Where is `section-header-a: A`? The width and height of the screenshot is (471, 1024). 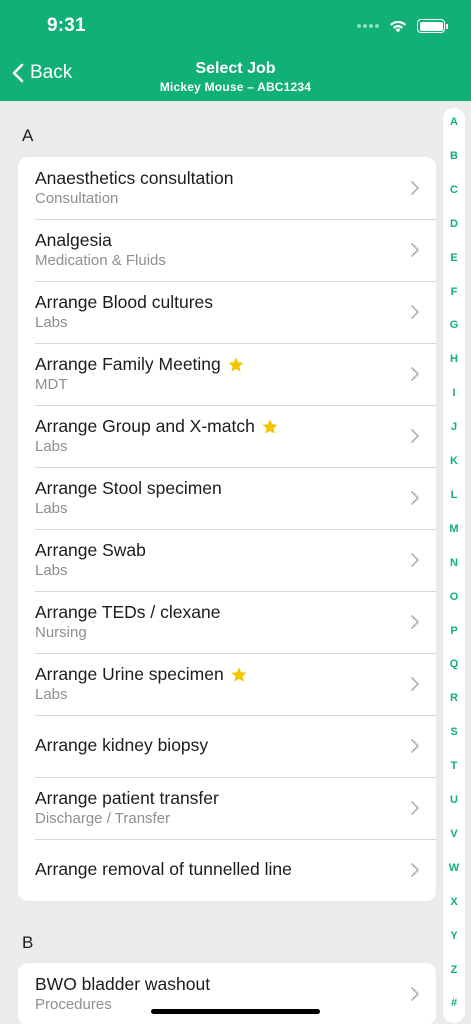
section-header-a: A is located at coordinates (28, 135).